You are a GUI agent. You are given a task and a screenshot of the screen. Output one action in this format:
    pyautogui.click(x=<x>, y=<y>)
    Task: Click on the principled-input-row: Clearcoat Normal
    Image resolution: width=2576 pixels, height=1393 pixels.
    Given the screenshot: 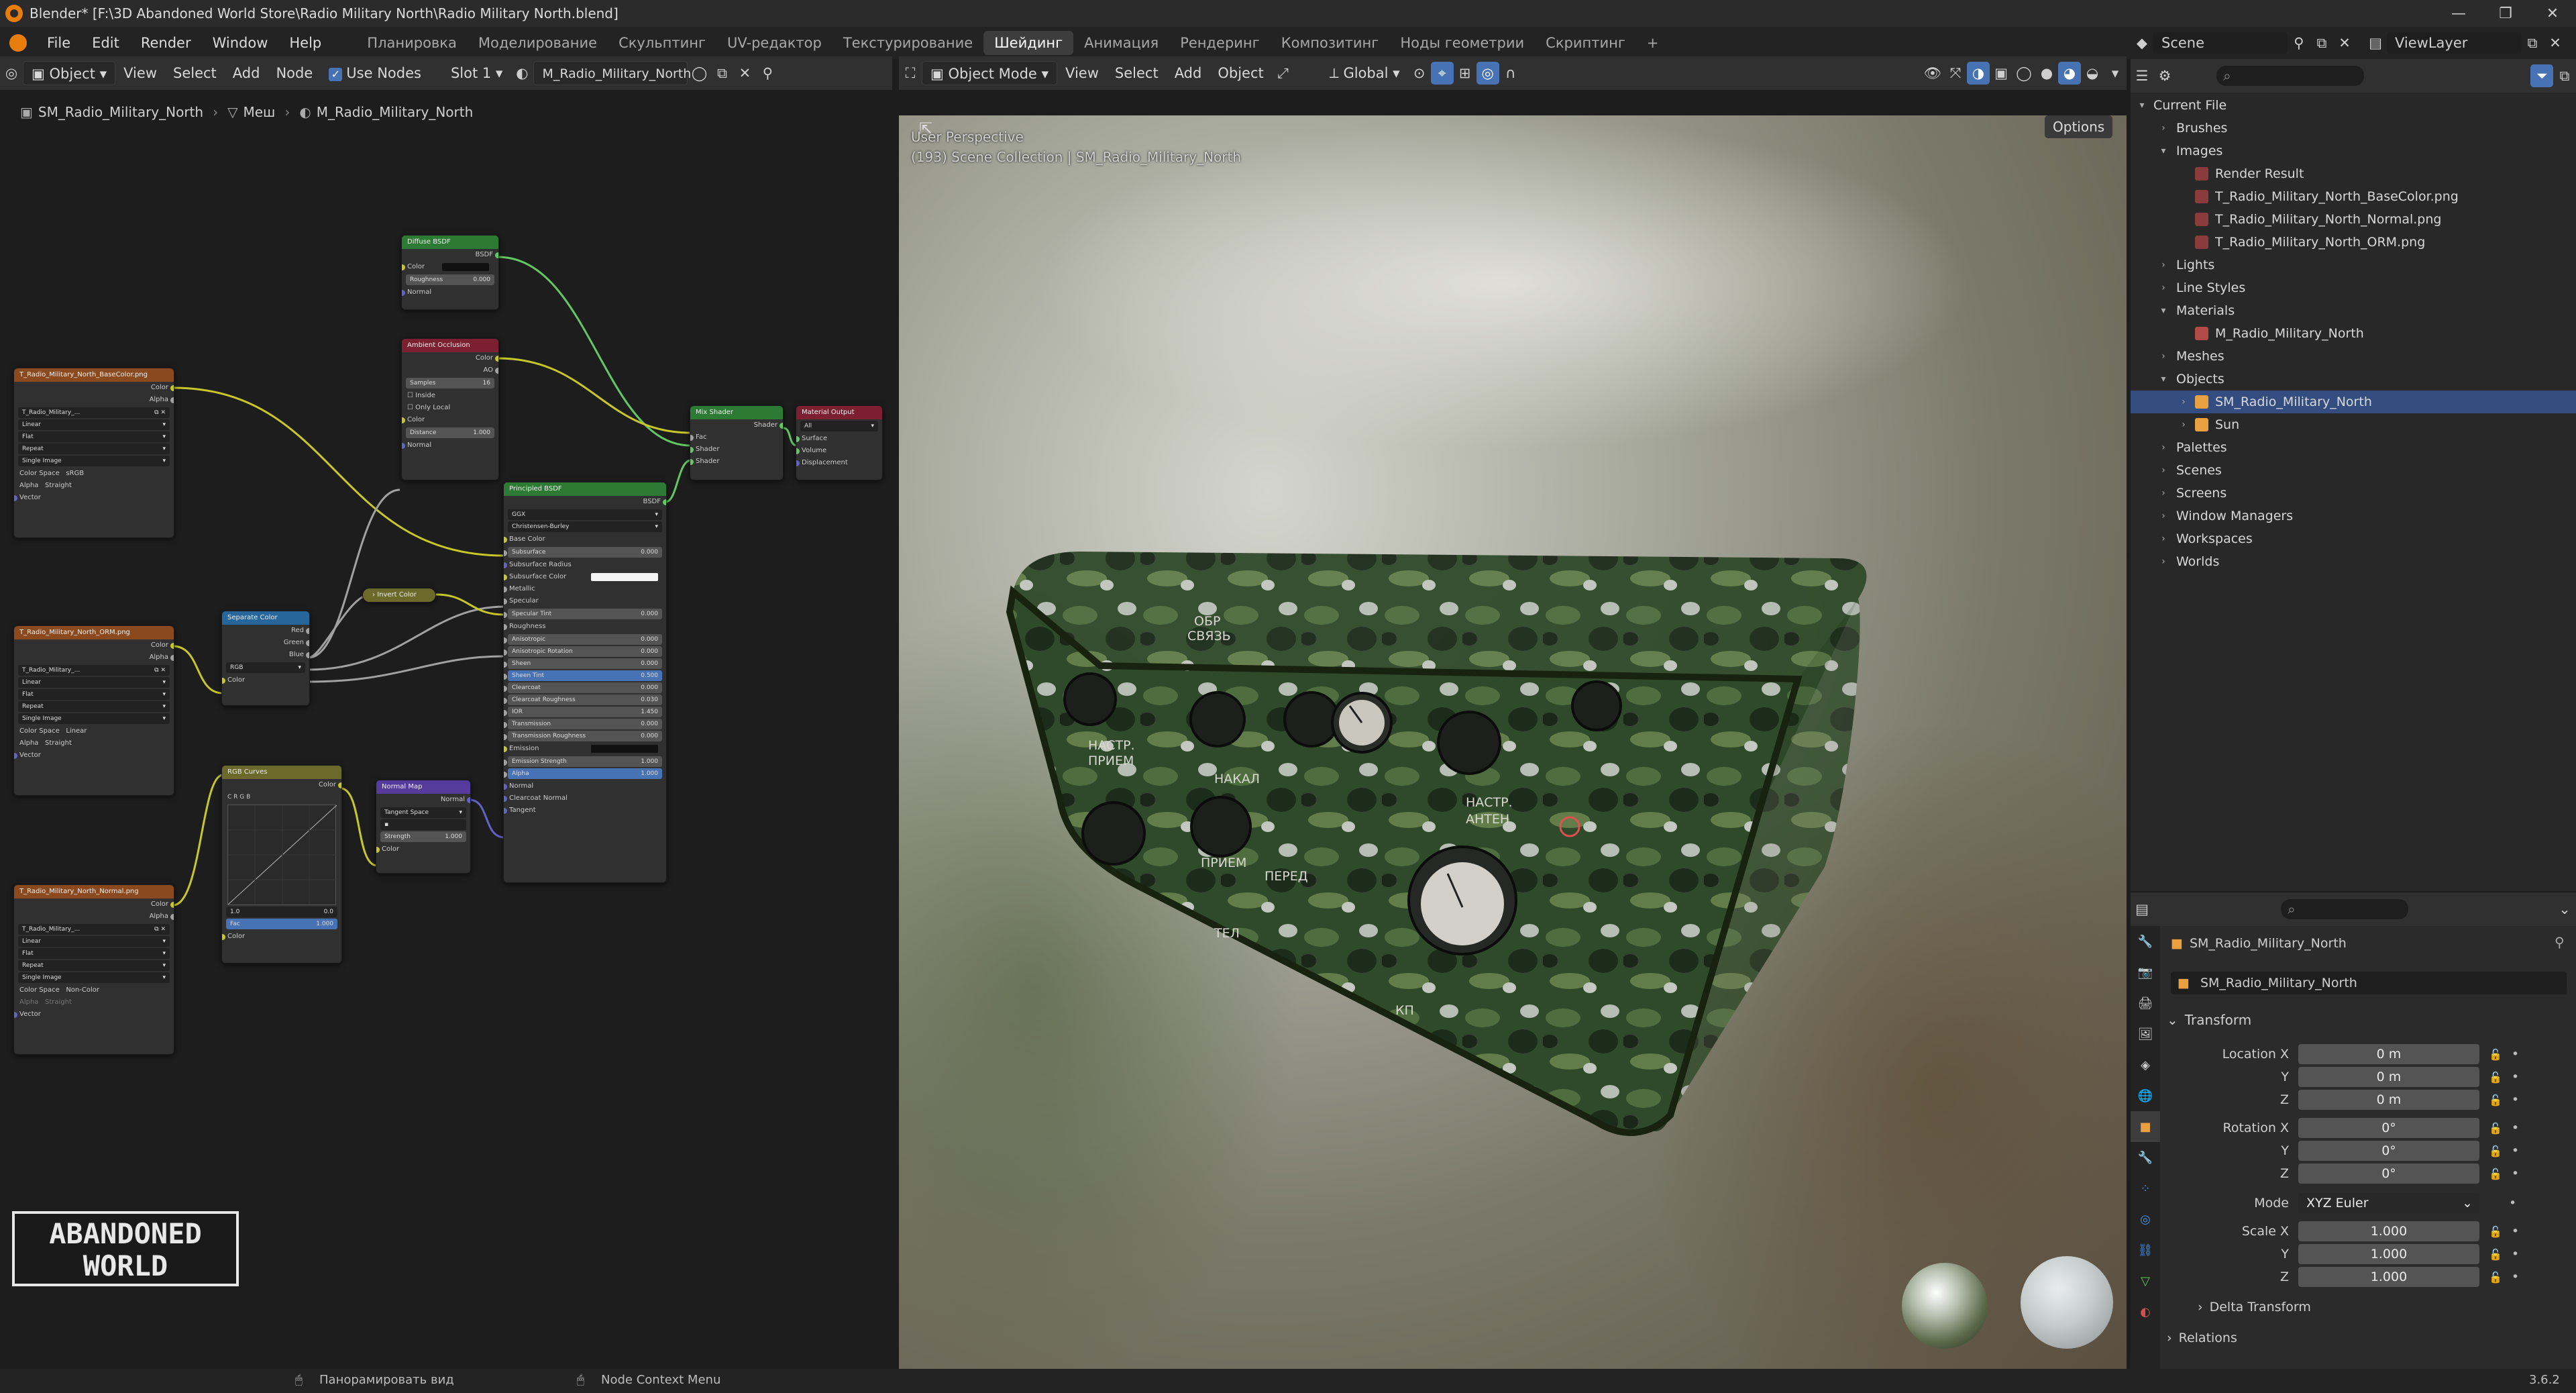 What is the action you would take?
    pyautogui.click(x=585, y=798)
    